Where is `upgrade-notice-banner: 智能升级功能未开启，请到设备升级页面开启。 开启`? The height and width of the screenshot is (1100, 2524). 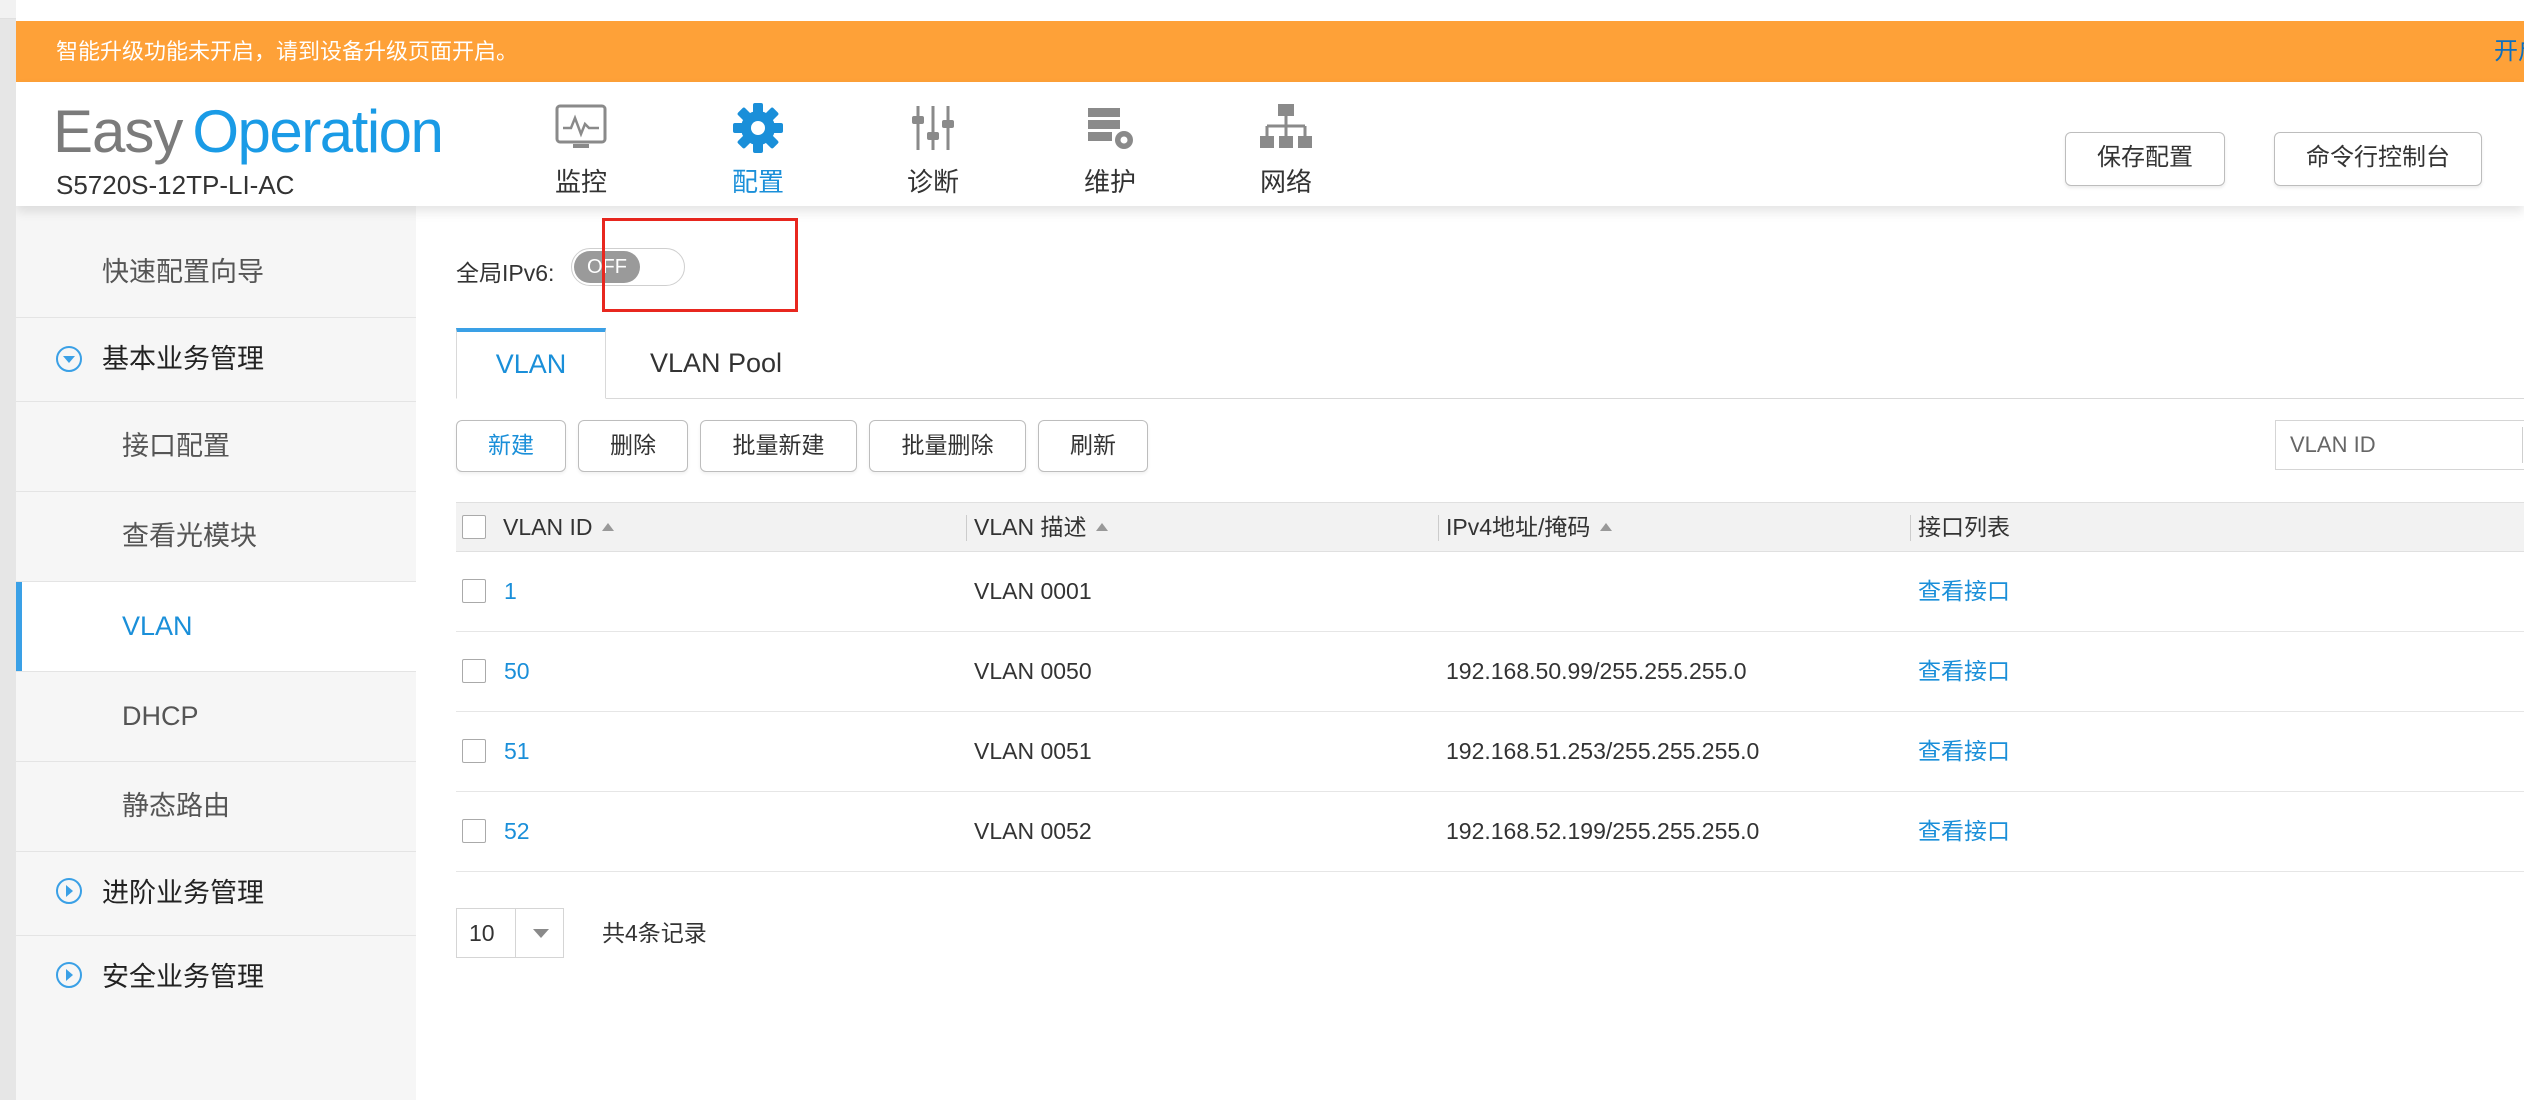 upgrade-notice-banner: 智能升级功能未开启，请到设备升级页面开启。 开启 is located at coordinates (1270, 51).